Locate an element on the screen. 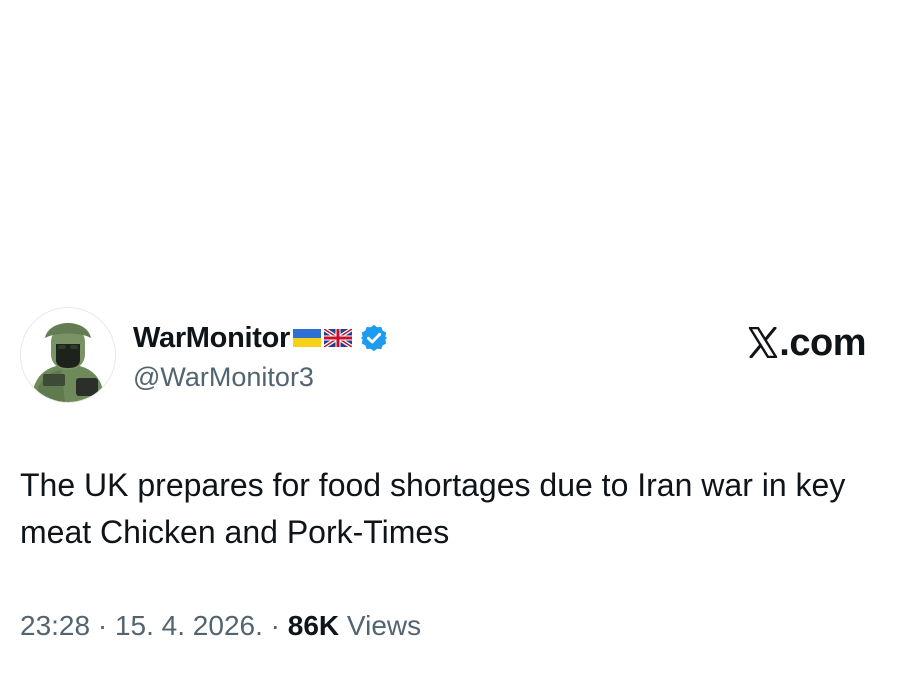 The image size is (900, 676). flag-ukraine-icon is located at coordinates (307, 338).